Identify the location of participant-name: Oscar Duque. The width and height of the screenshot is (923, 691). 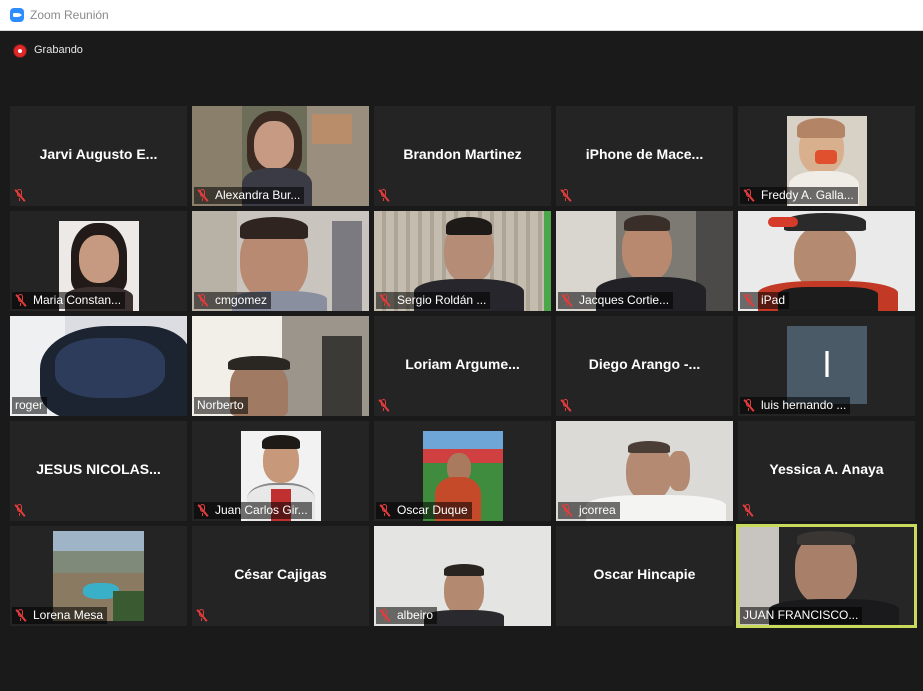
(432, 510).